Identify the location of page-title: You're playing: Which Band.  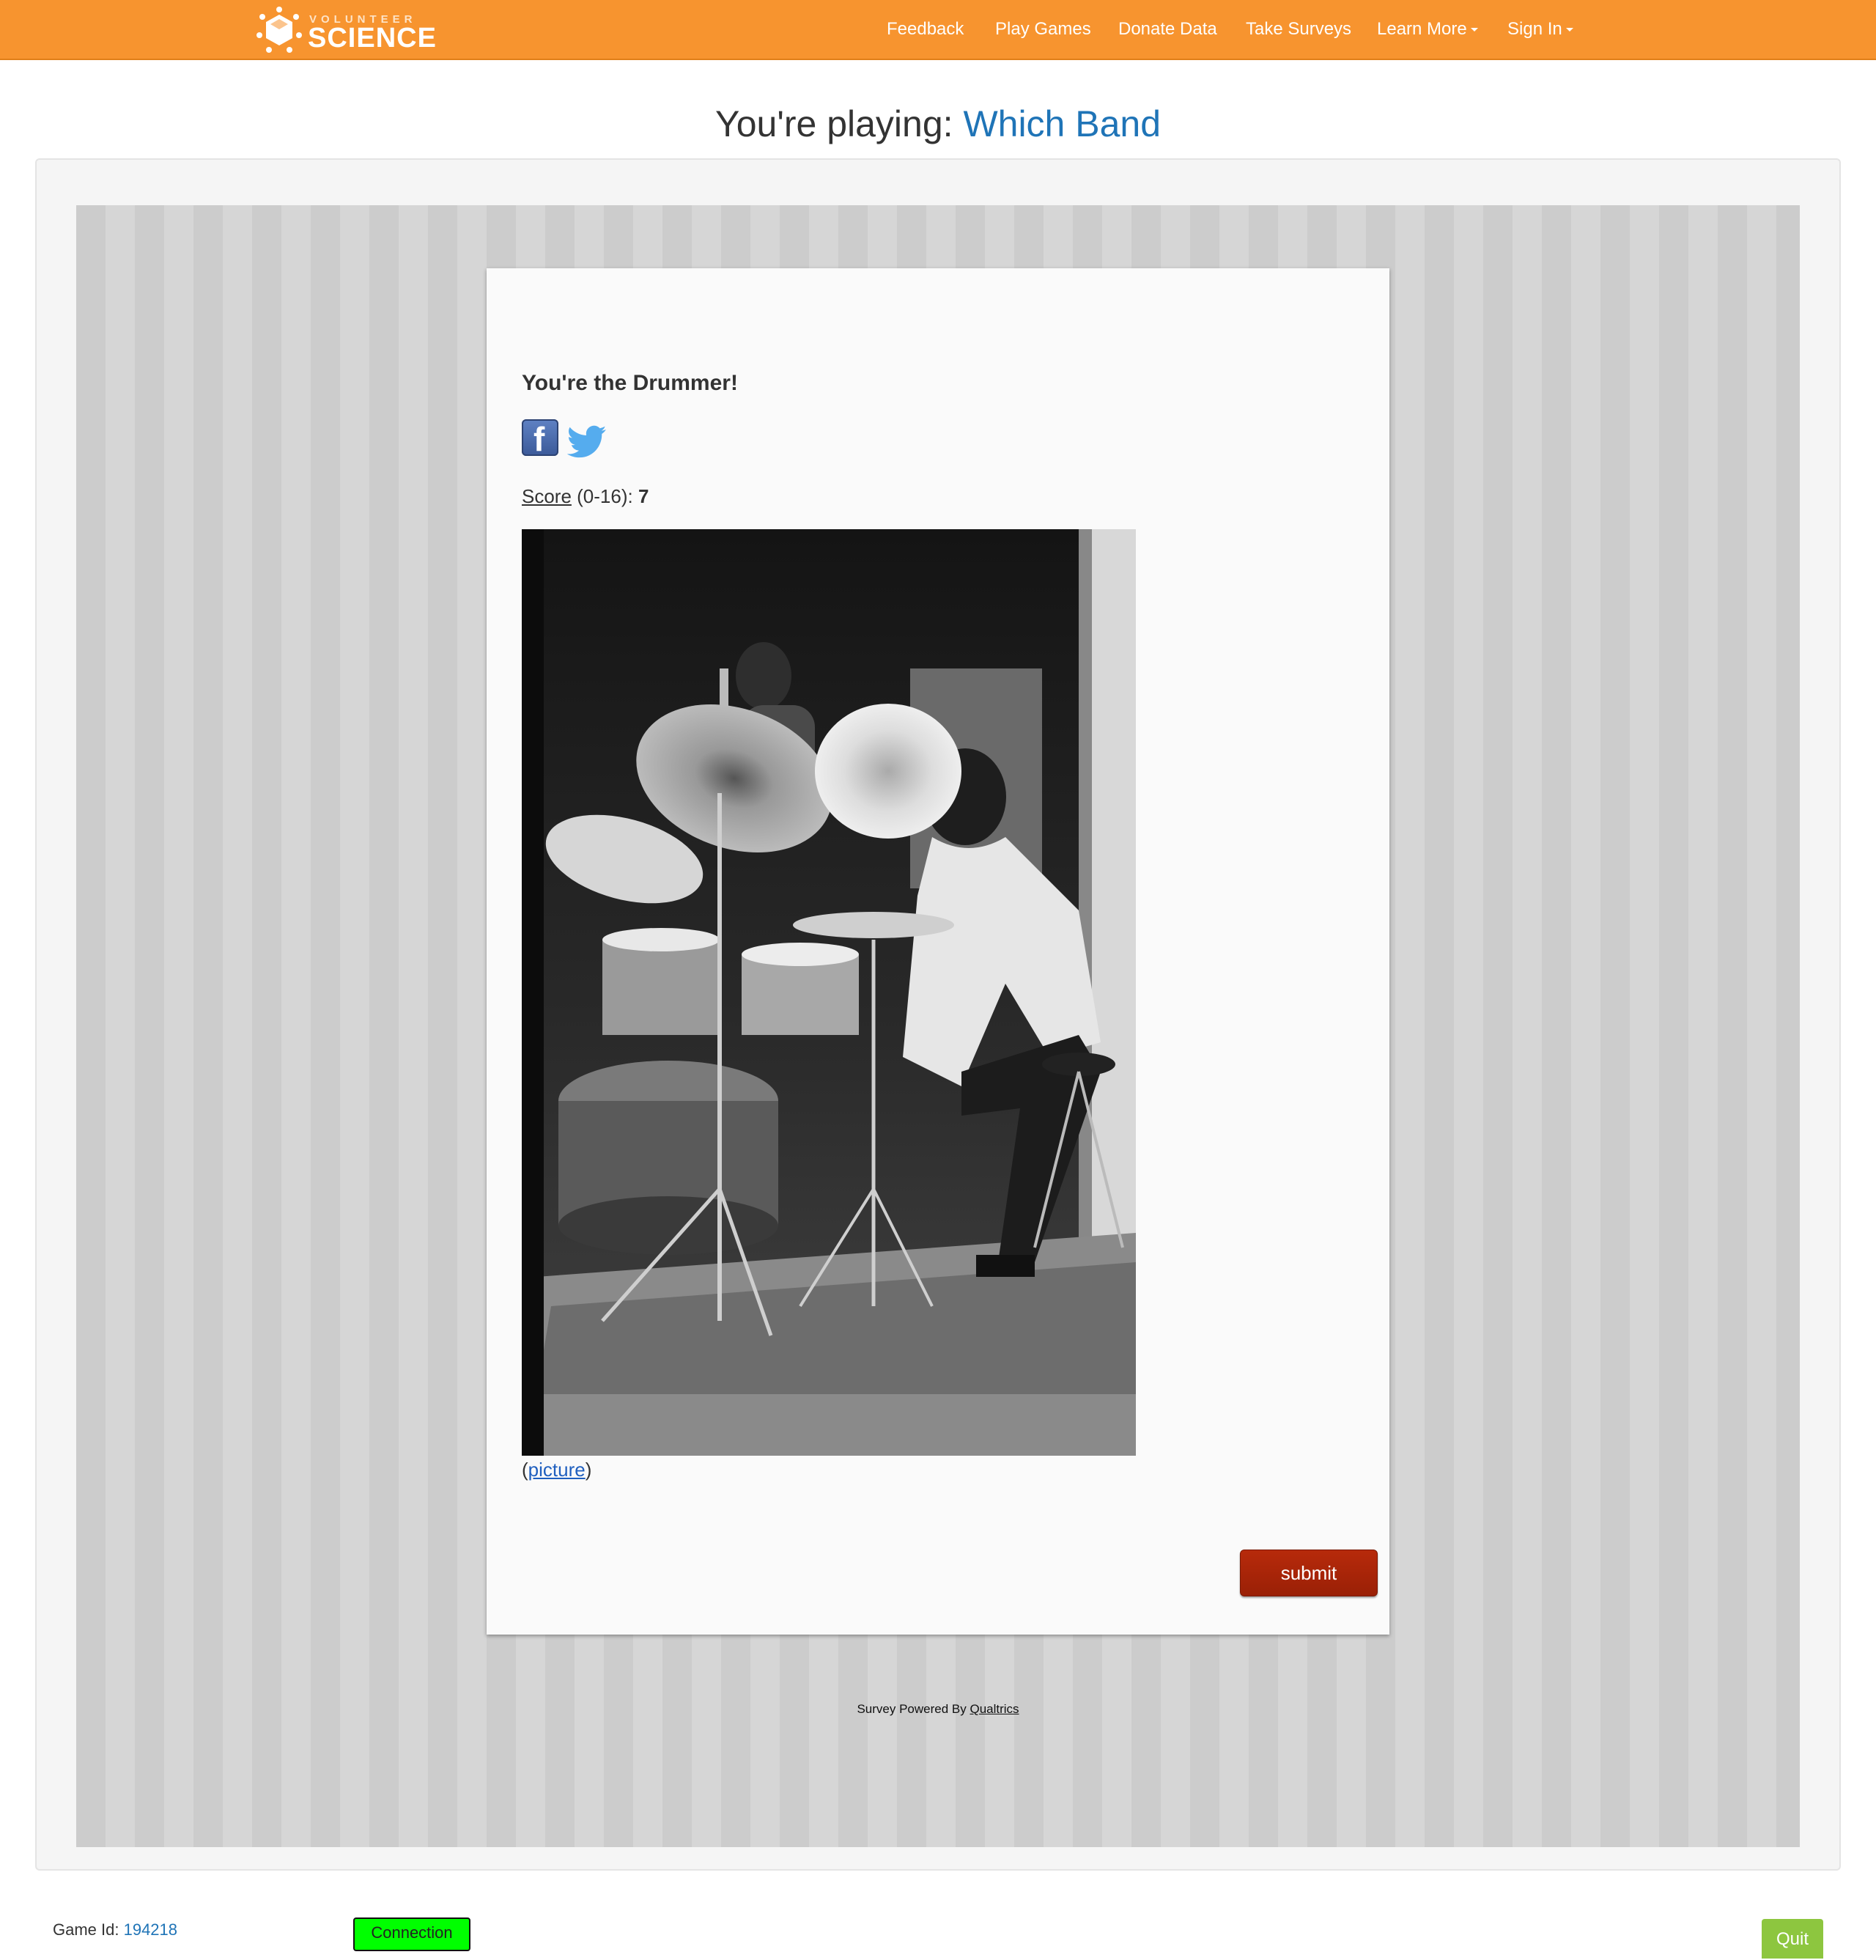
(938, 124).